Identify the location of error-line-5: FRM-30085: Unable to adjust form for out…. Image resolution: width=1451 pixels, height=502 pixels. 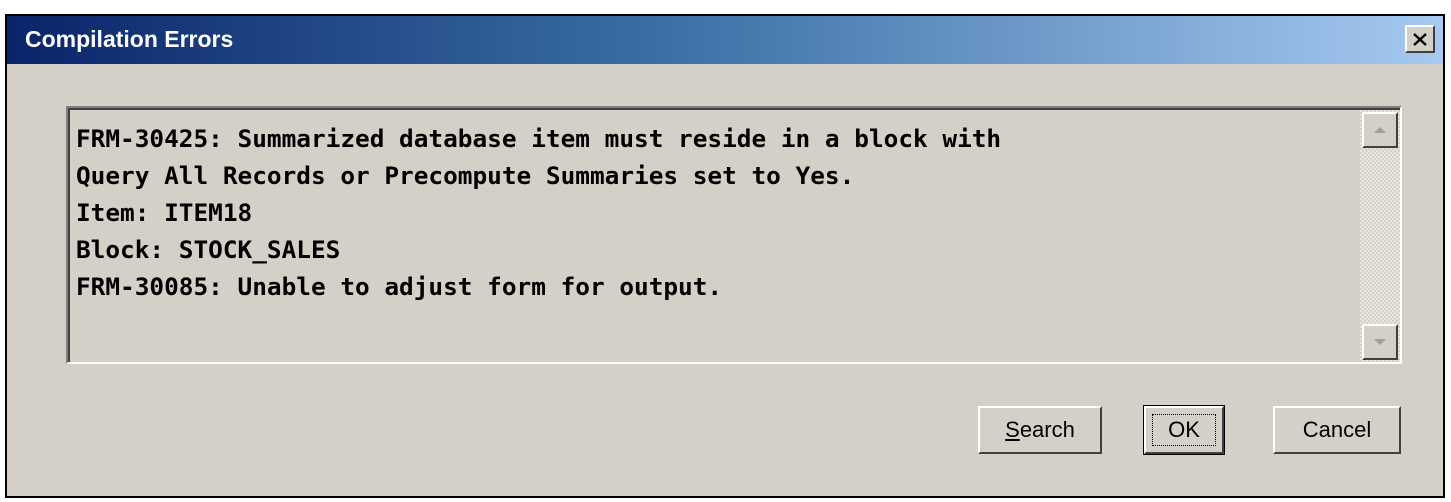
(399, 286).